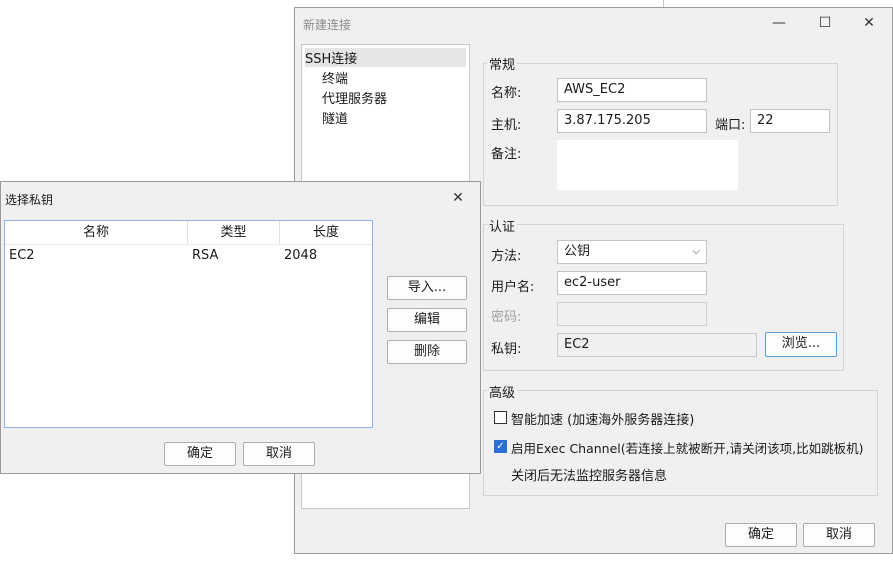 Image resolution: width=893 pixels, height=568 pixels. I want to click on port-field: 22, so click(790, 121).